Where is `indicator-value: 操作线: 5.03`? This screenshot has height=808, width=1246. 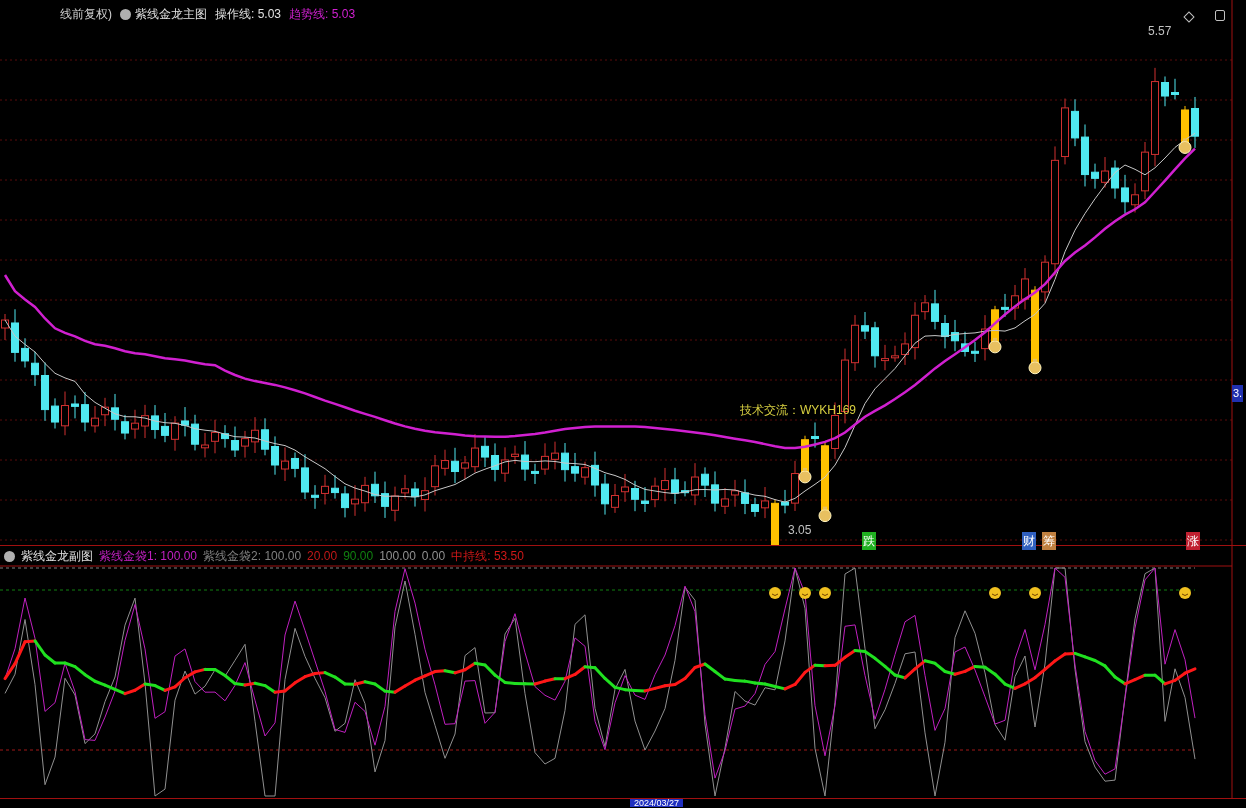
indicator-value: 操作线: 5.03 is located at coordinates (248, 14).